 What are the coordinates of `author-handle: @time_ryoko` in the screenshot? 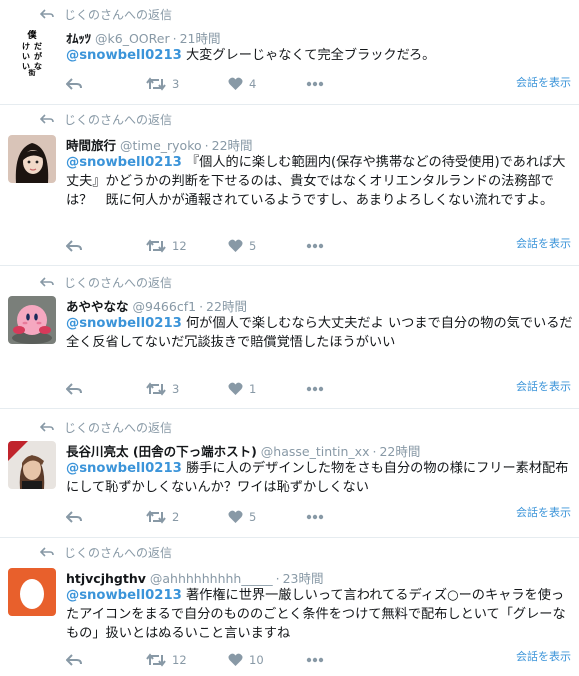 It's located at (161, 145).